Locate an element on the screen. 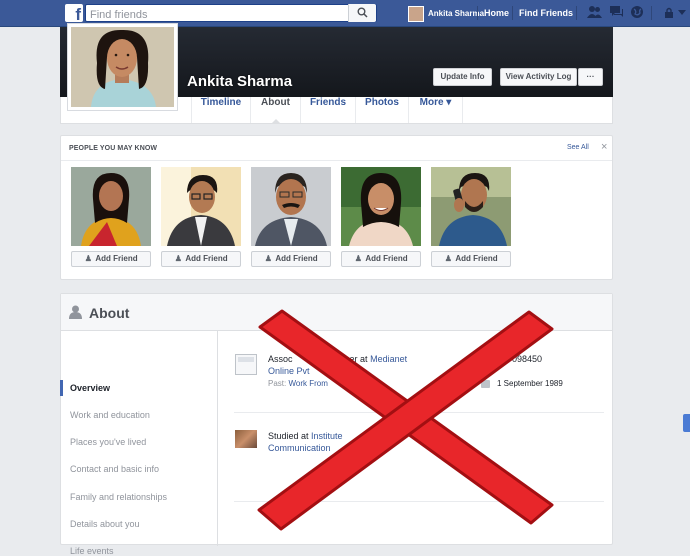 The width and height of the screenshot is (690, 556). birthday-cake-icon is located at coordinates (485, 384).